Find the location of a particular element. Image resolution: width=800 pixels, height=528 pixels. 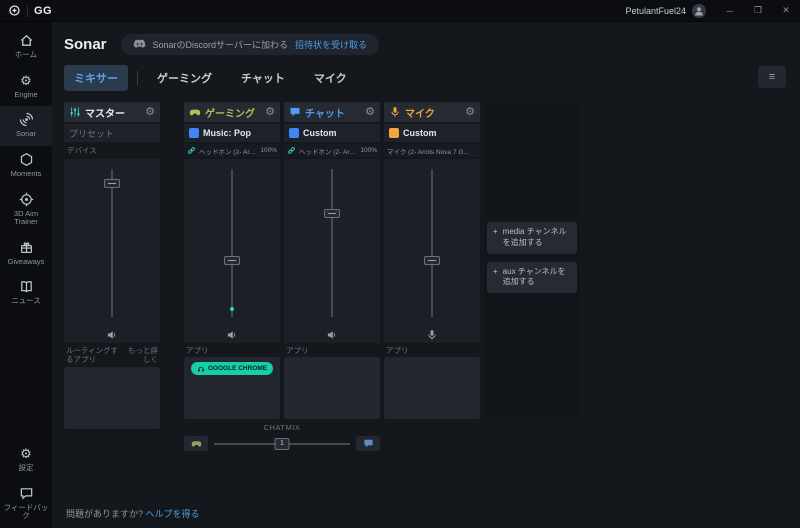

sonar-icon is located at coordinates (26, 119).